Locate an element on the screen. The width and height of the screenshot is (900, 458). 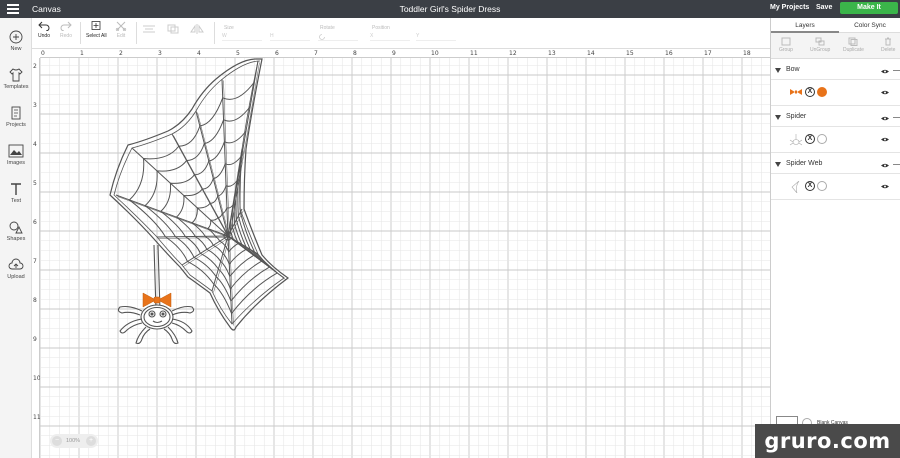
redo-icon is located at coordinates (66, 26).